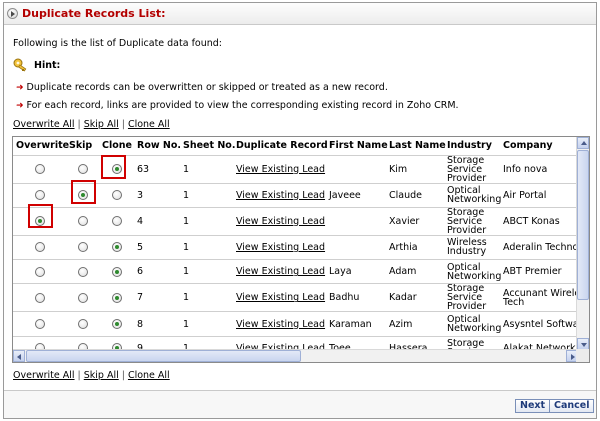 This screenshot has height=421, width=600. Describe the element at coordinates (356, 272) in the screenshot. I see `first-name-cell: Laya` at that location.